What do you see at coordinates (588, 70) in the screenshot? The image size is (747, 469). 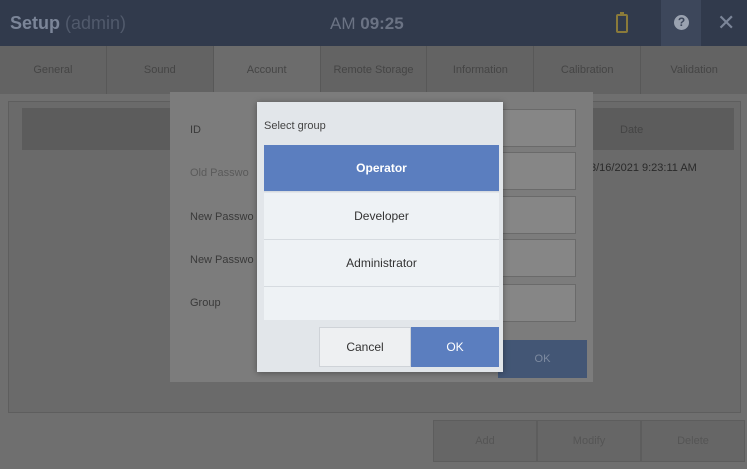 I see `tab-calibration: Calibration` at bounding box center [588, 70].